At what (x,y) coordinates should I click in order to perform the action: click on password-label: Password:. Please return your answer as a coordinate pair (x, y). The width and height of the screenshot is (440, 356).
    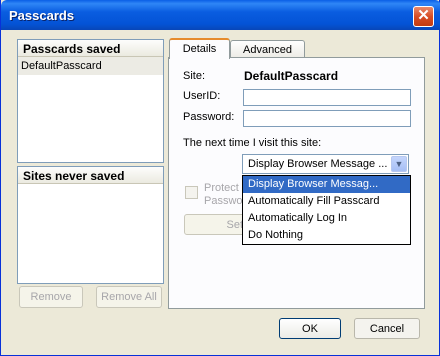
    Looking at the image, I should click on (209, 117).